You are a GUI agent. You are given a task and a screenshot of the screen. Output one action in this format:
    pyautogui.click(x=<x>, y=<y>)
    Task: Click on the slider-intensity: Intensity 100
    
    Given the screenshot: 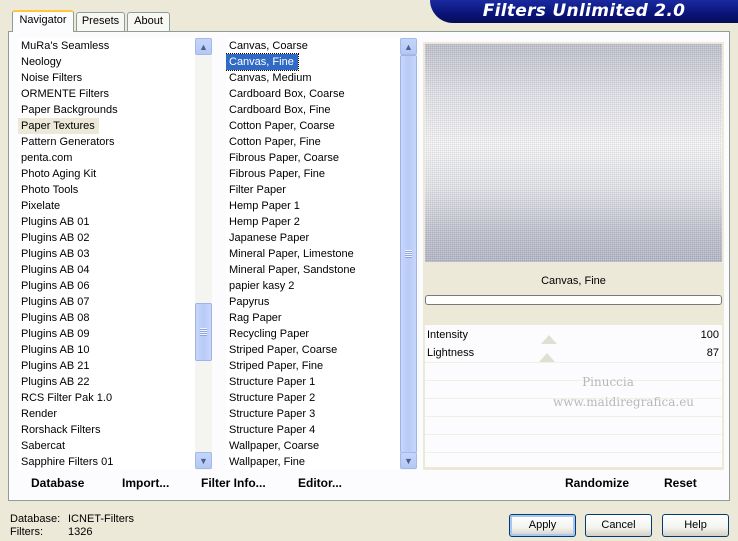 What is the action you would take?
    pyautogui.click(x=573, y=335)
    